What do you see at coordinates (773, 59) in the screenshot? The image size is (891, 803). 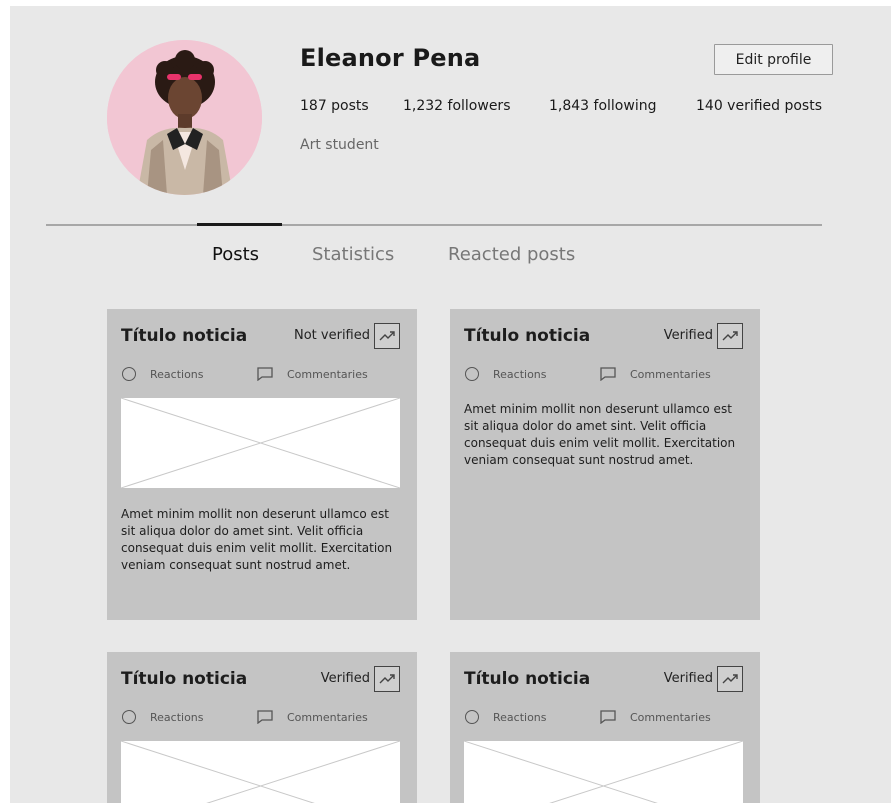 I see `edit-profile-button: Edit profile` at bounding box center [773, 59].